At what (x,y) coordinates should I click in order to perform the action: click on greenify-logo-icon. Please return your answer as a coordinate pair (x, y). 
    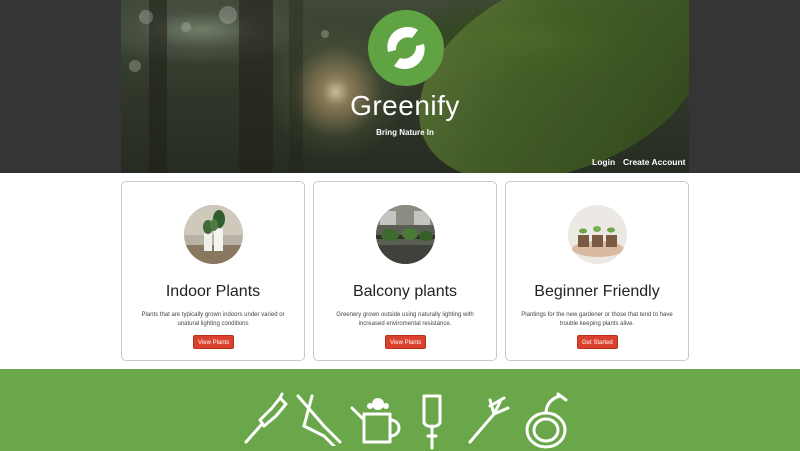
    Looking at the image, I should click on (406, 48).